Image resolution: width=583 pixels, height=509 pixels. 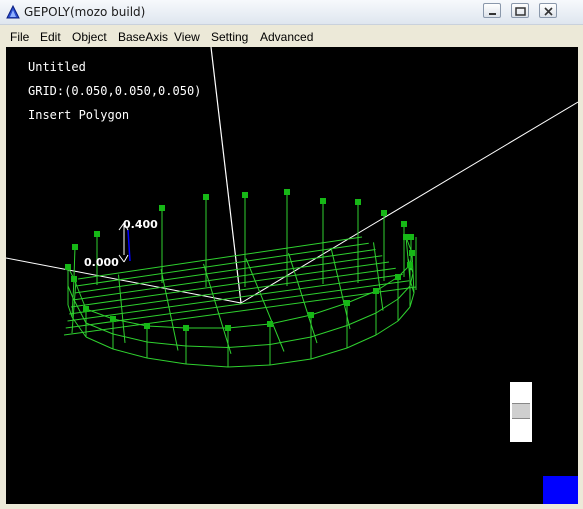 I want to click on menu-baseaxis: BaseAxis, so click(x=143, y=37).